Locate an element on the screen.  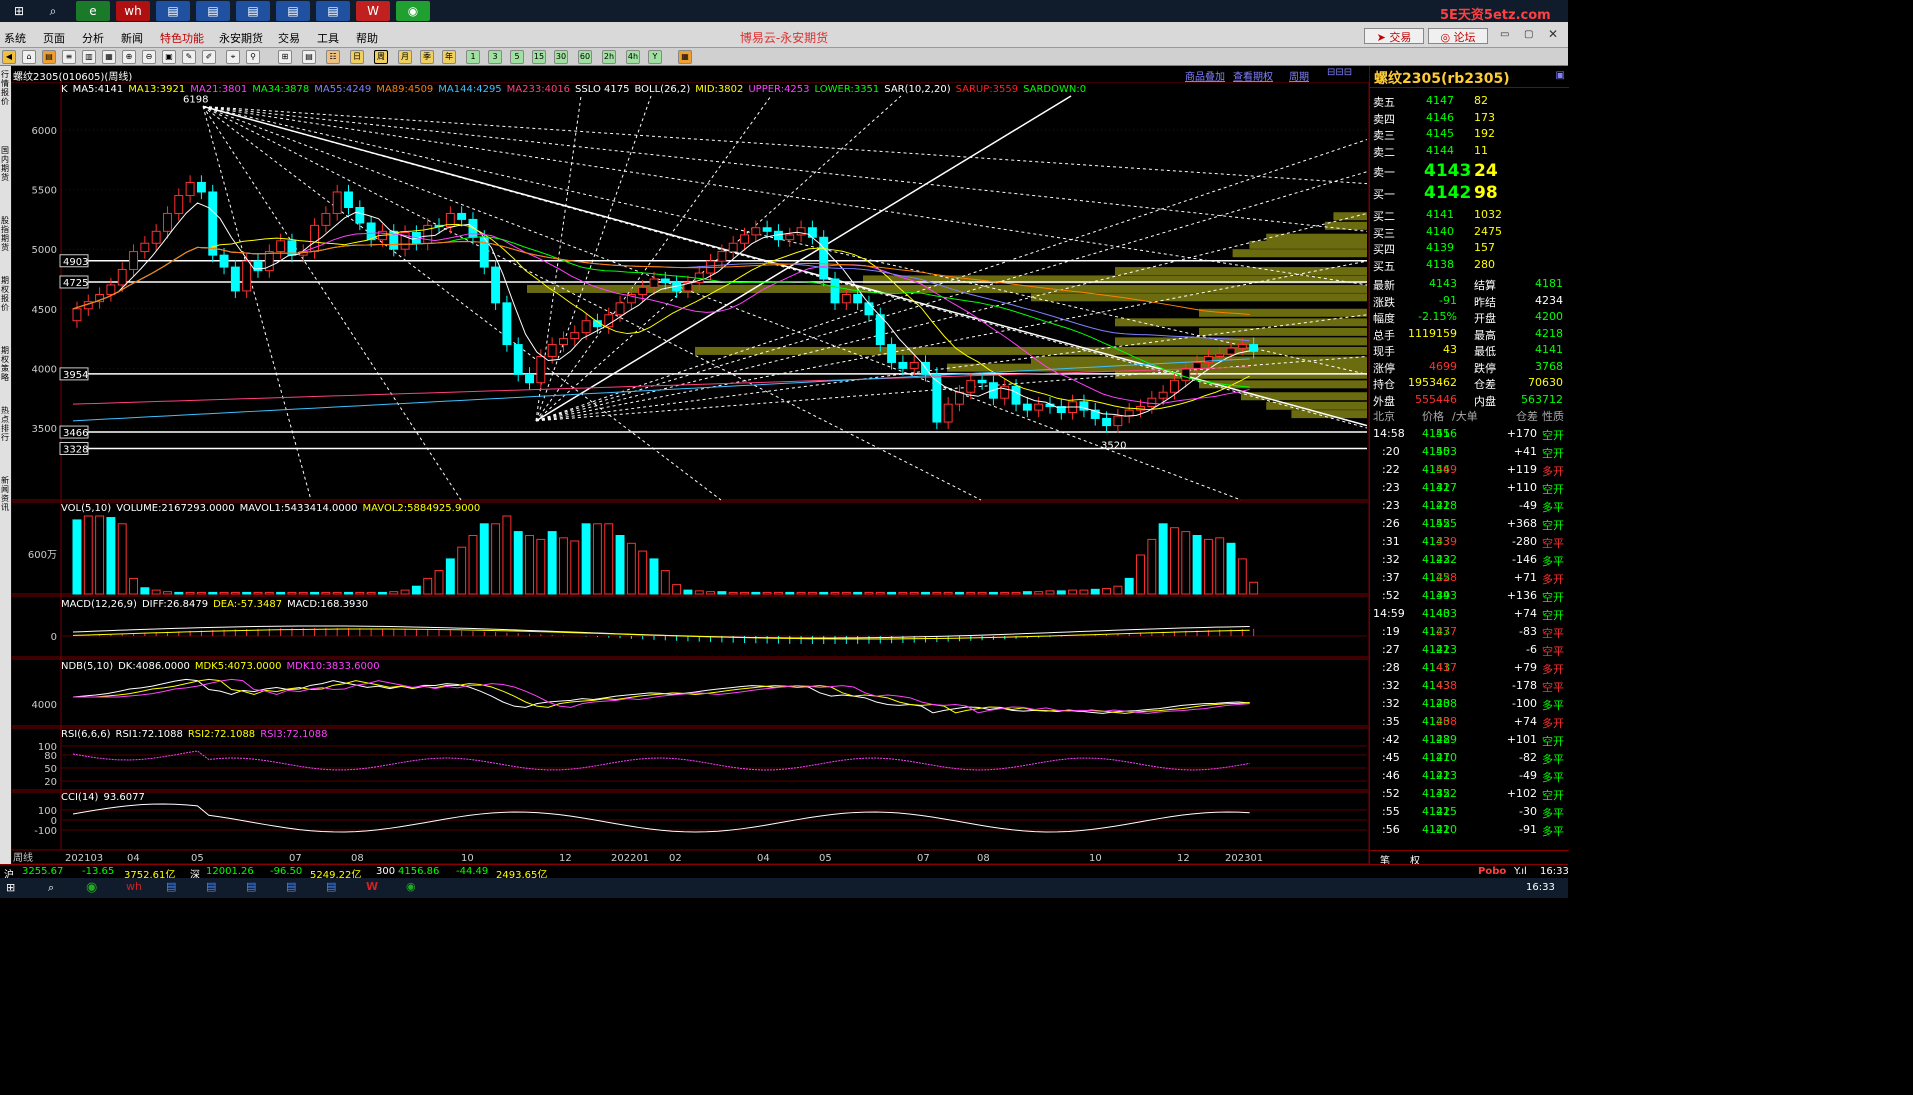
tick-row: :56 4141 220 -91 多平 is located at coordinates (1469, 831).